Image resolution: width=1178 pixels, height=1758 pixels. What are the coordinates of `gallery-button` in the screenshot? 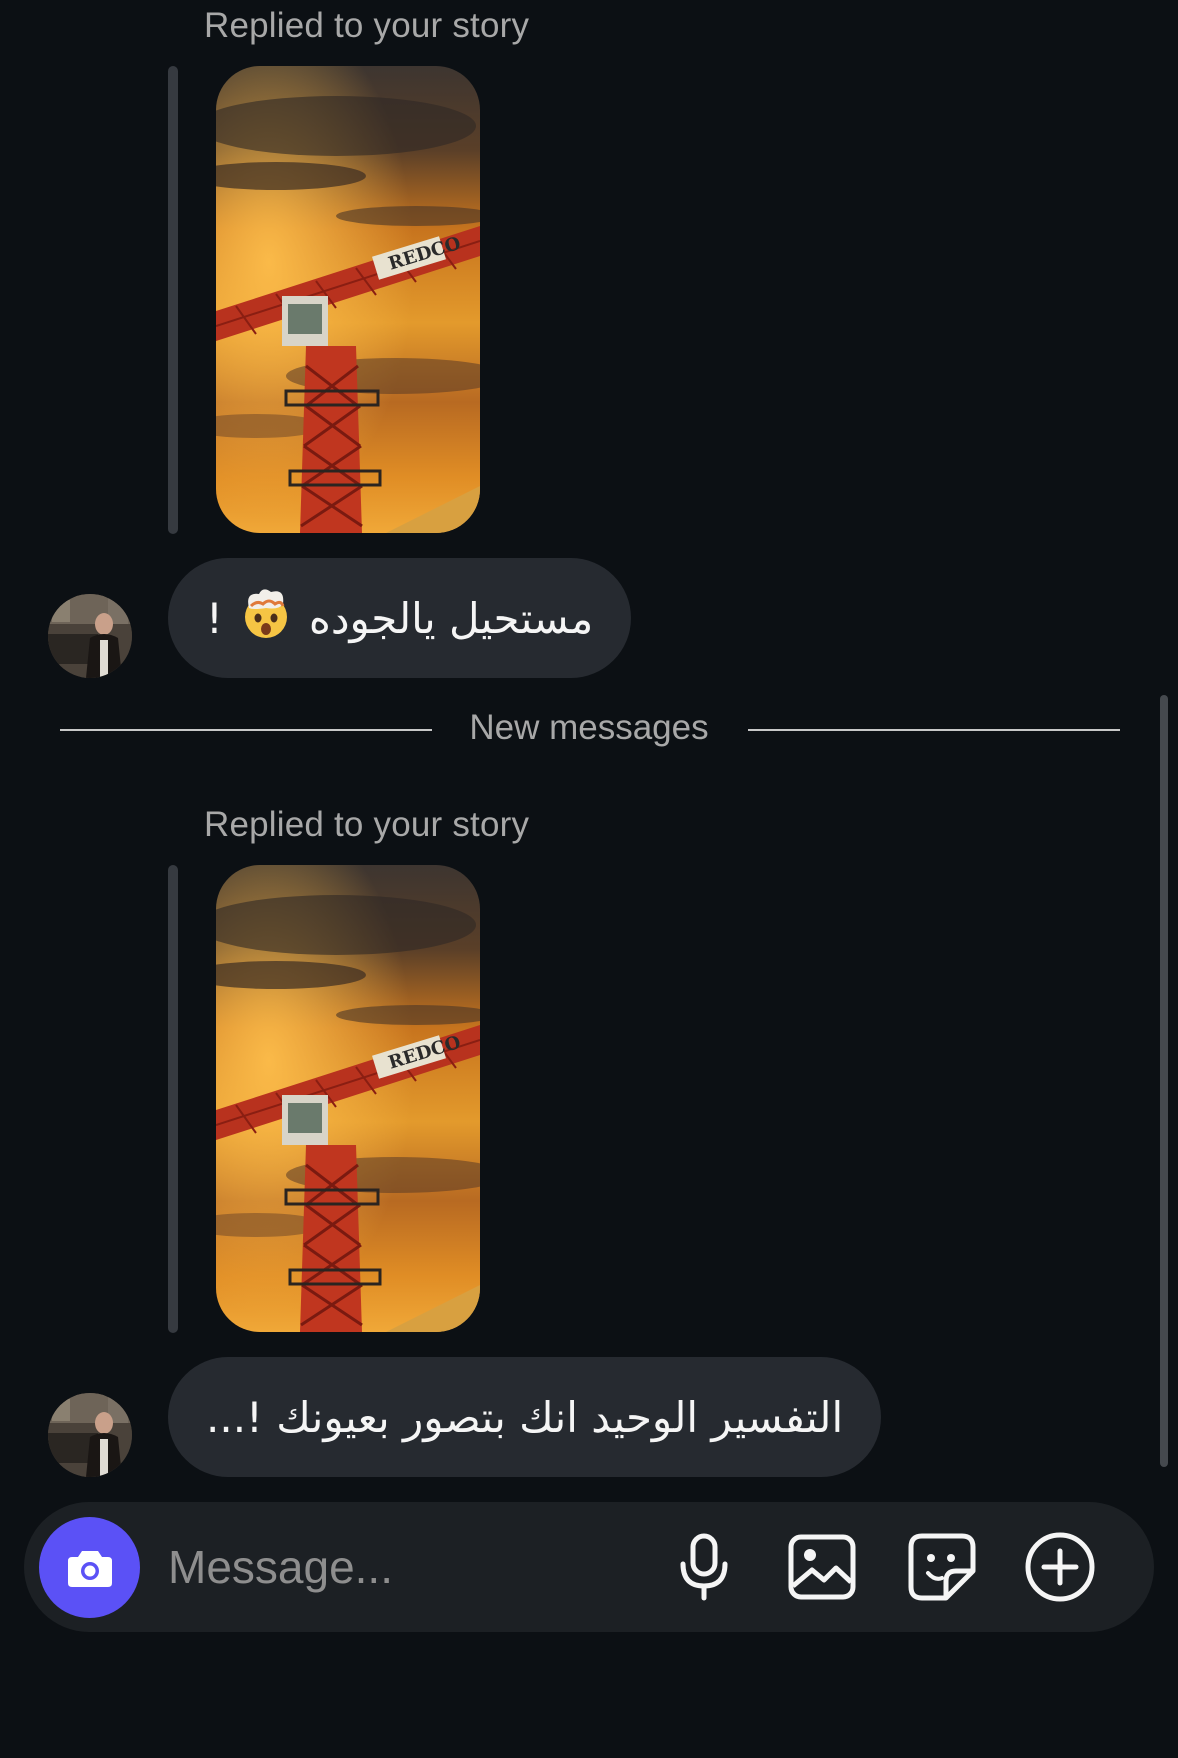 It's located at (822, 1567).